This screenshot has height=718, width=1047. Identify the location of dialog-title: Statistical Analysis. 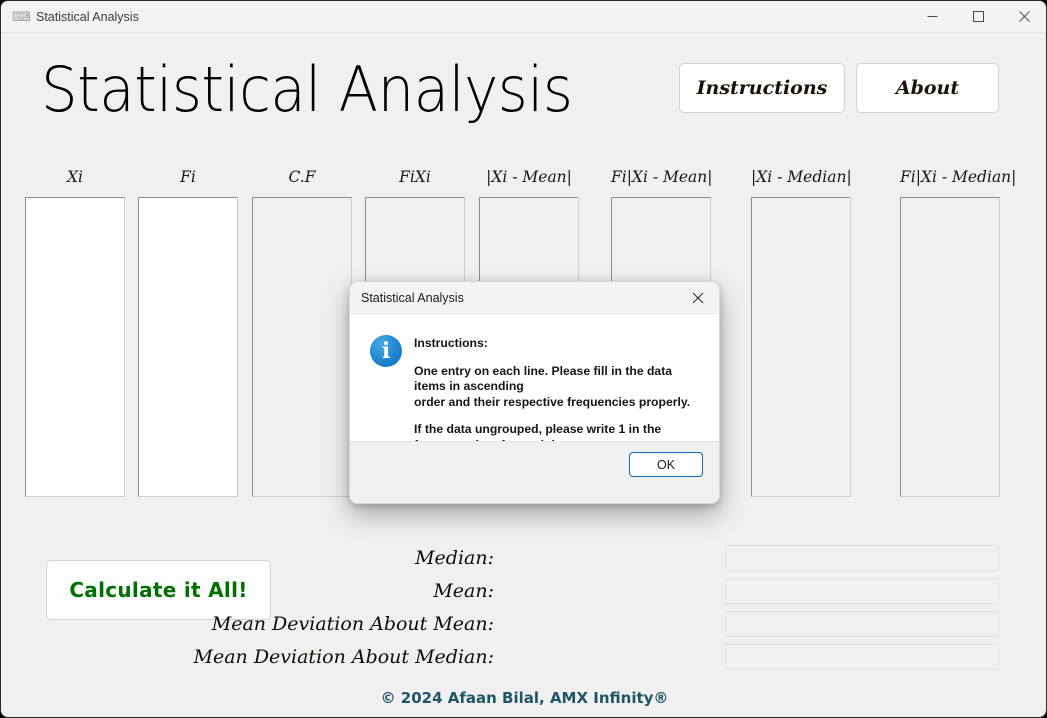
(412, 298).